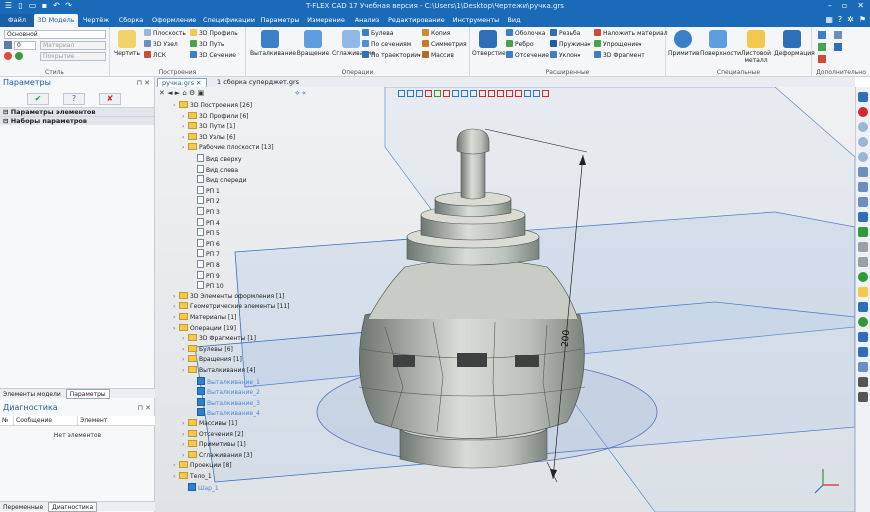 The height and width of the screenshot is (512, 870). I want to click on section-param-sets: ⊟ Наборы параметров, so click(77, 120).